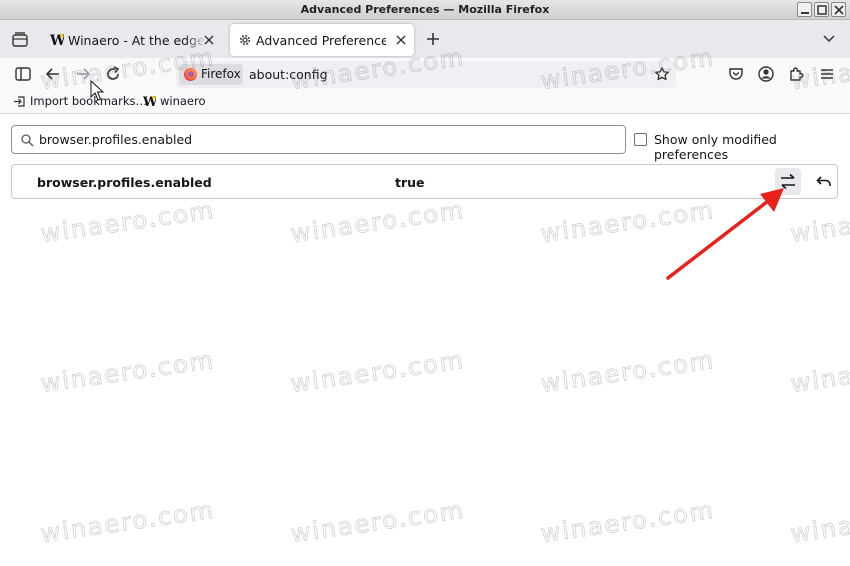 The image size is (850, 566). I want to click on sidebar-icon, so click(23, 74).